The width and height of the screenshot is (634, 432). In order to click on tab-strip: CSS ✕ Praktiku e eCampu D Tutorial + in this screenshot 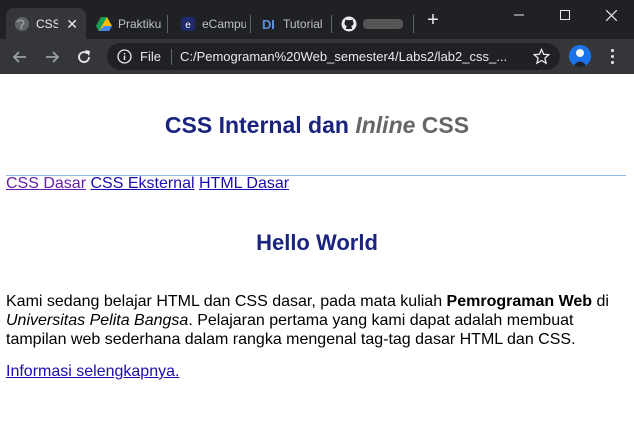, I will do `click(317, 19)`.